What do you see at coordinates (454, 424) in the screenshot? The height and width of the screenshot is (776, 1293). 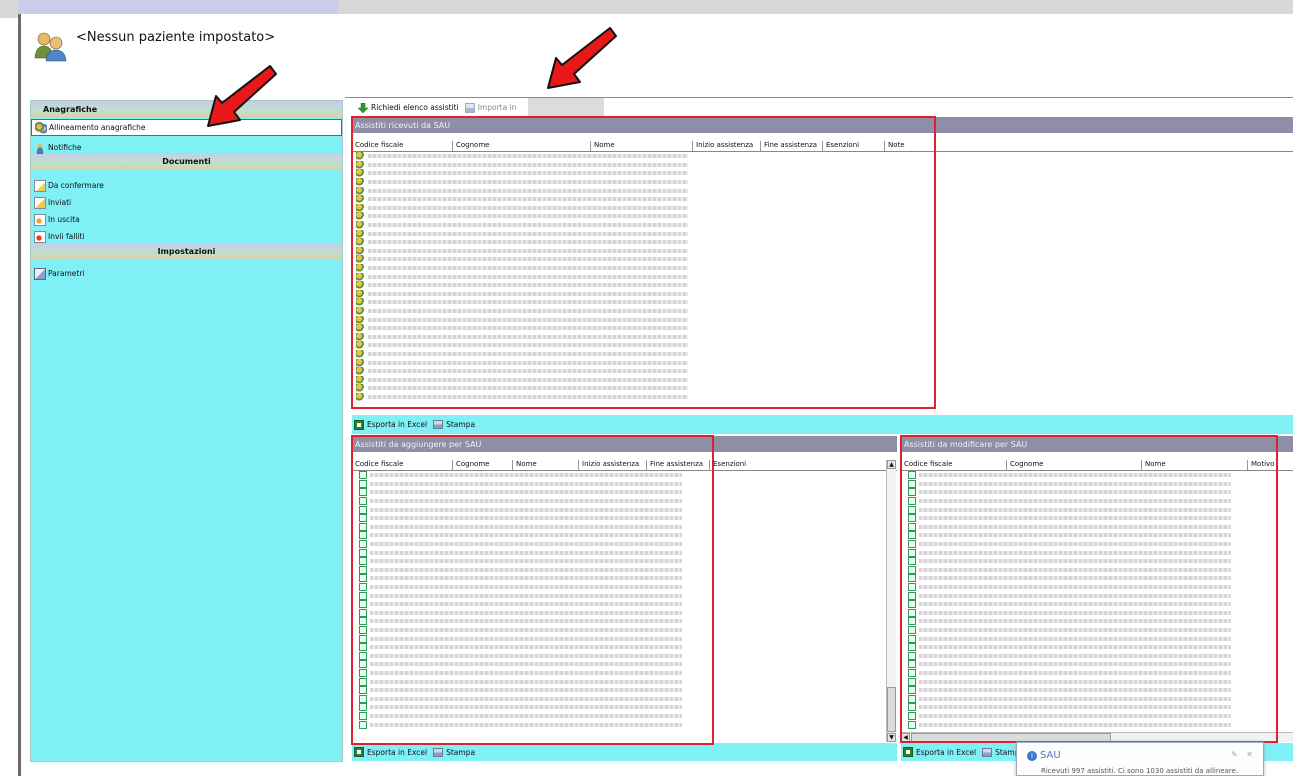 I see `print-button: Stampa` at bounding box center [454, 424].